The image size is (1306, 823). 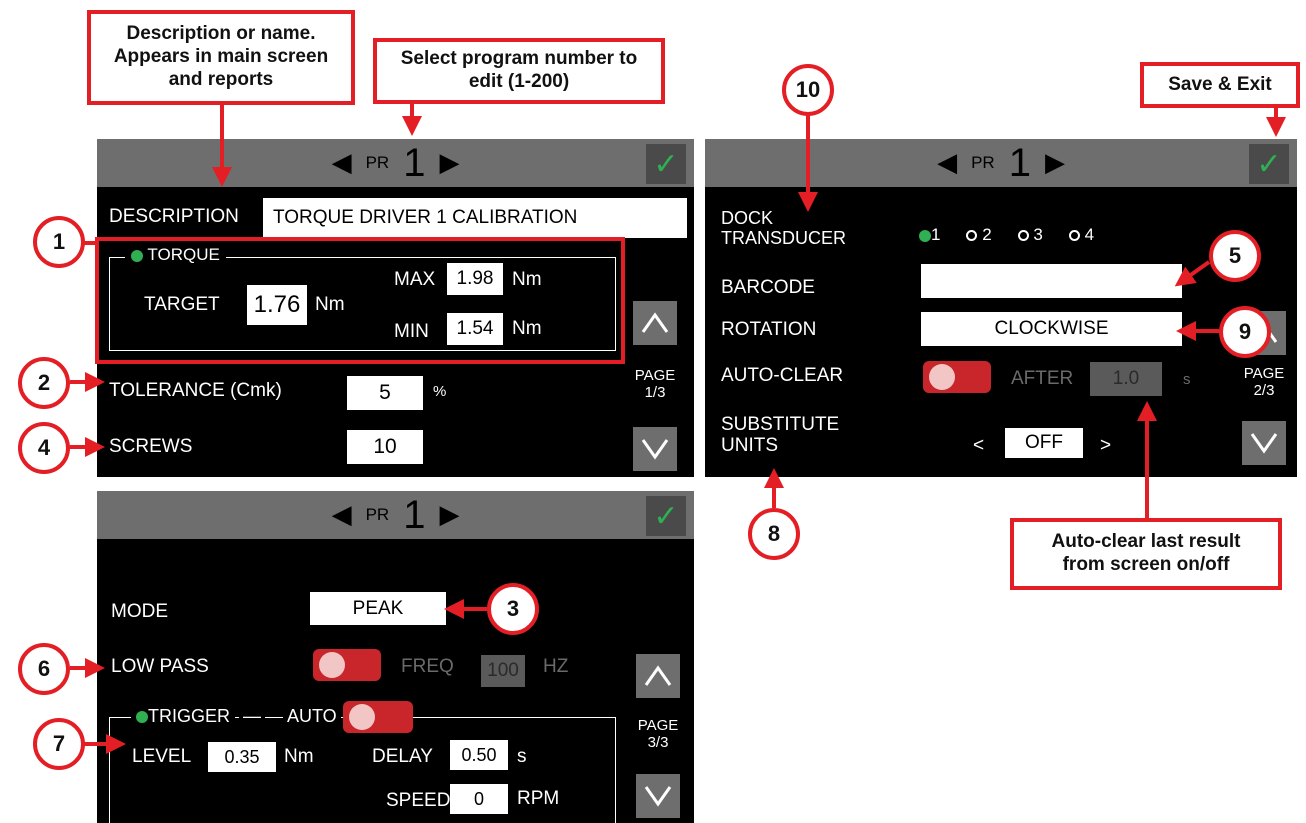 I want to click on trigger-legend-text: TRIGGER, so click(x=189, y=716).